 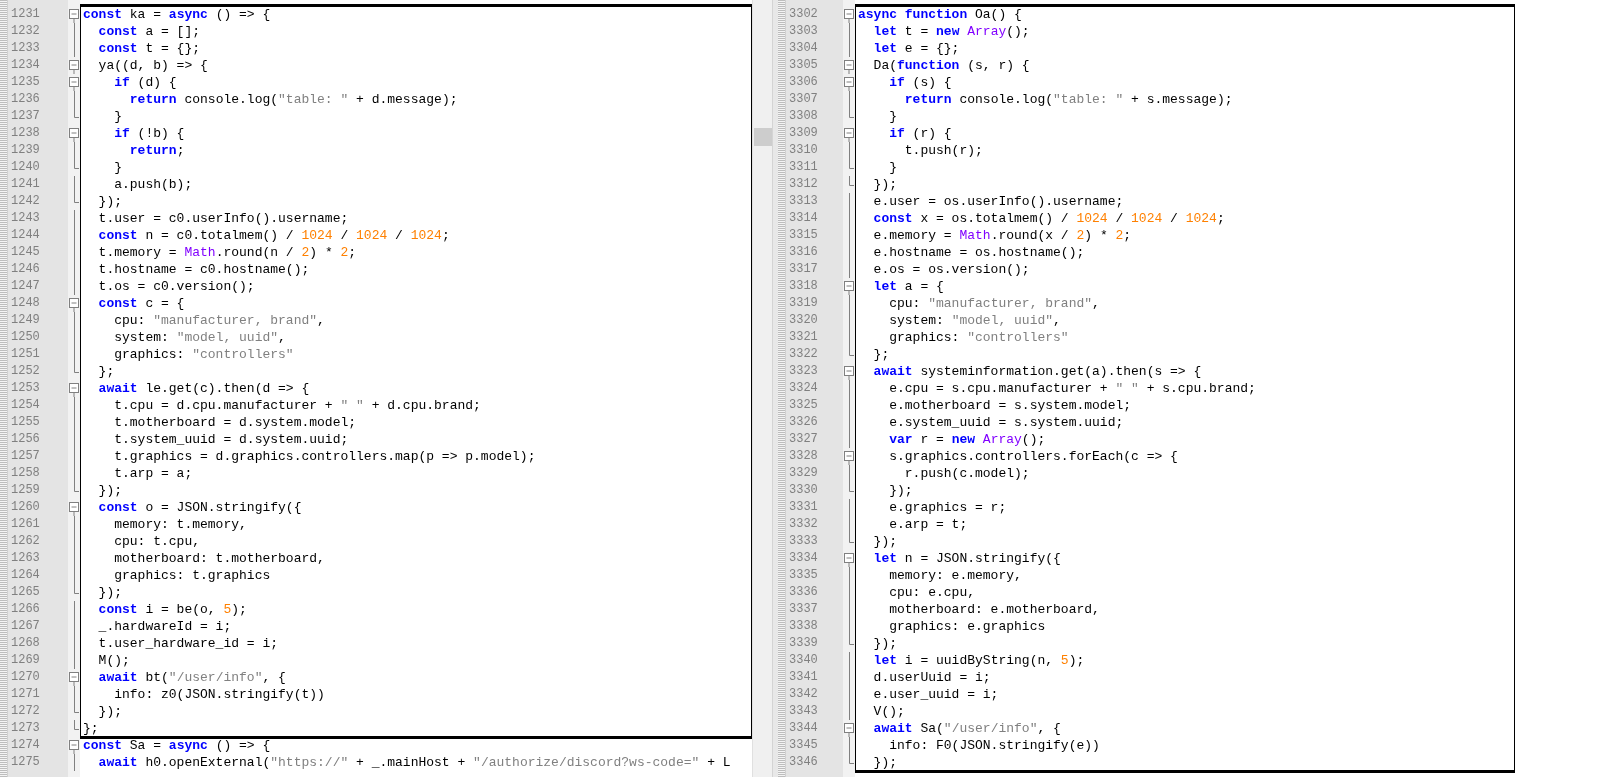 I want to click on line-number: 3328, so click(x=803, y=456).